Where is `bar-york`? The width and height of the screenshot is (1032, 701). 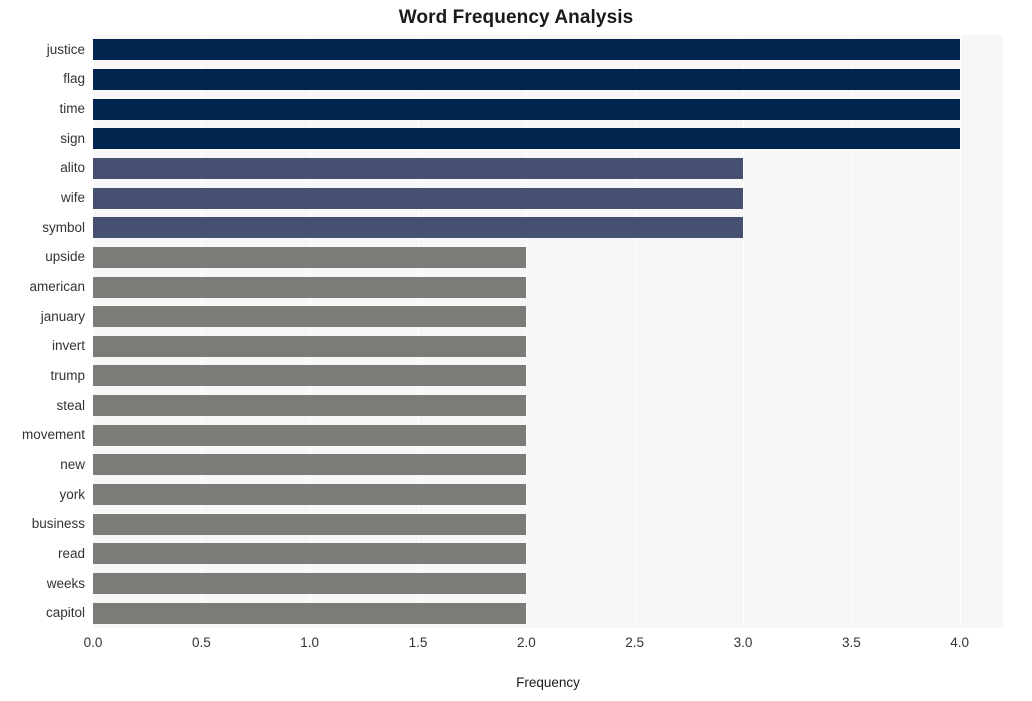
bar-york is located at coordinates (310, 495).